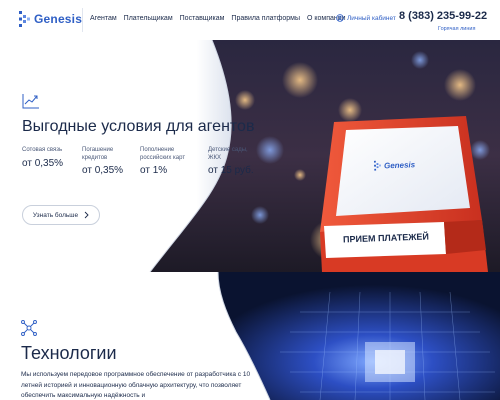 Image resolution: width=500 pixels, height=400 pixels. I want to click on hotline-label: Горячая линия, so click(457, 29).